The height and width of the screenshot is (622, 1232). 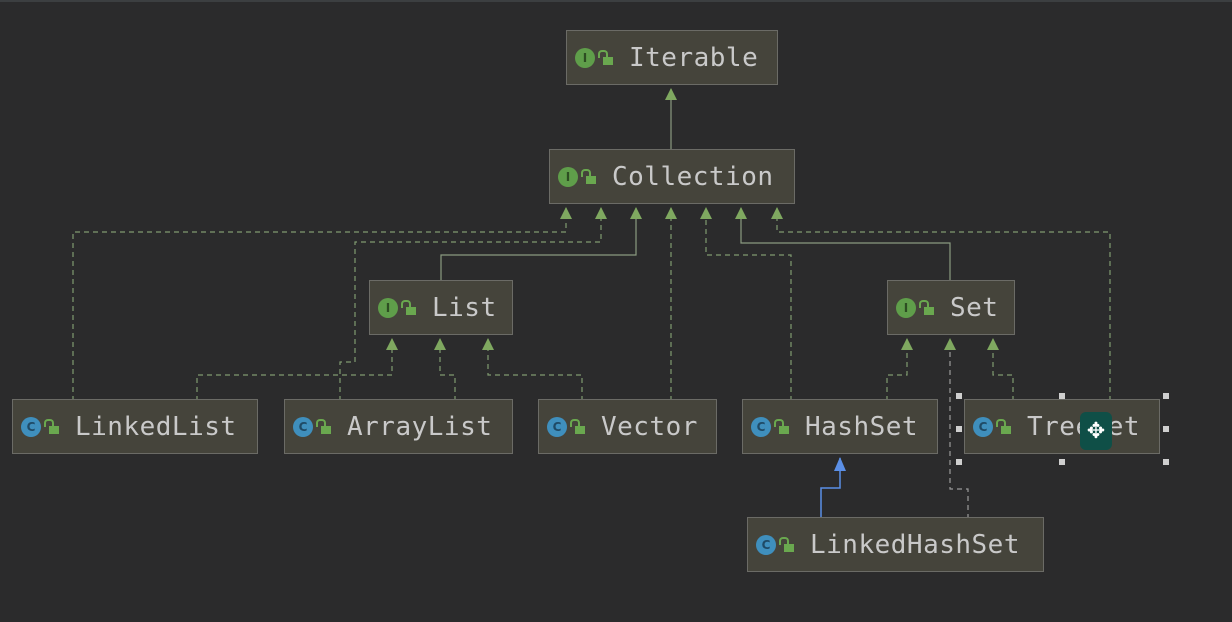 I want to click on node-iterable: I Iterable, so click(x=672, y=57).